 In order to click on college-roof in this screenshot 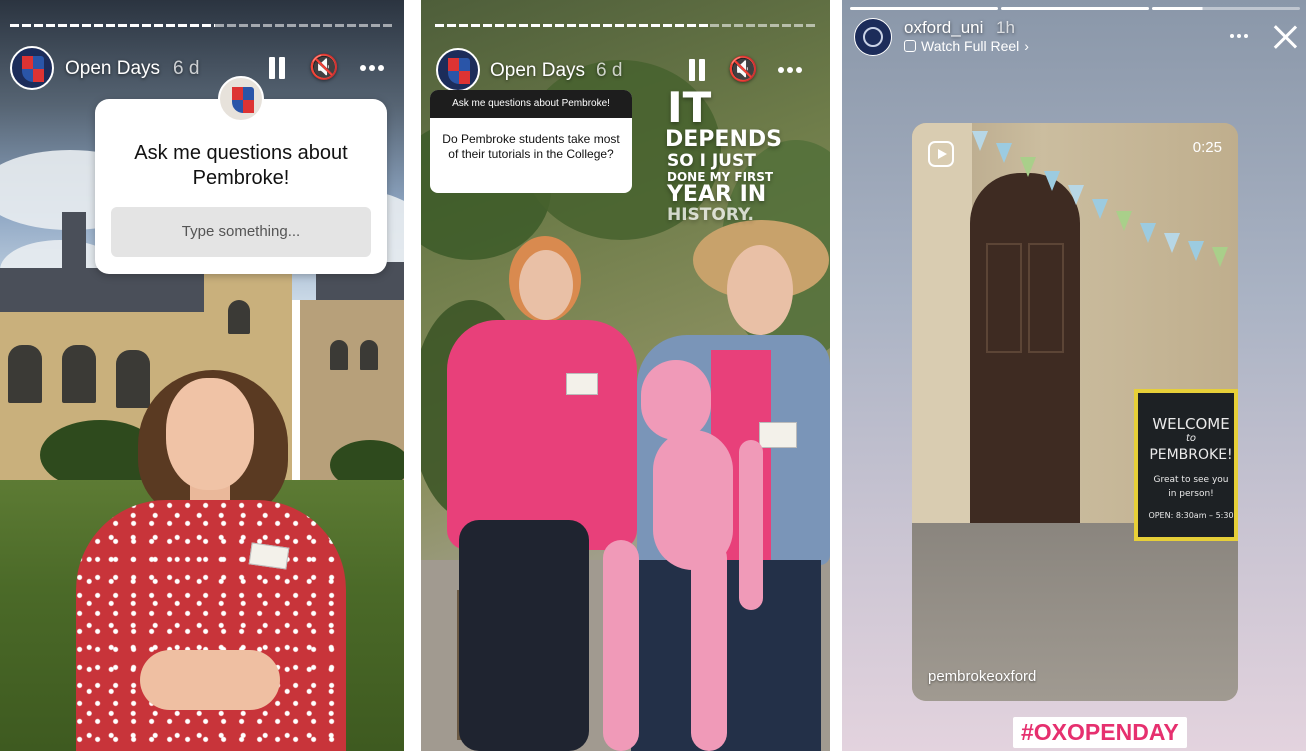, I will do `click(105, 293)`.